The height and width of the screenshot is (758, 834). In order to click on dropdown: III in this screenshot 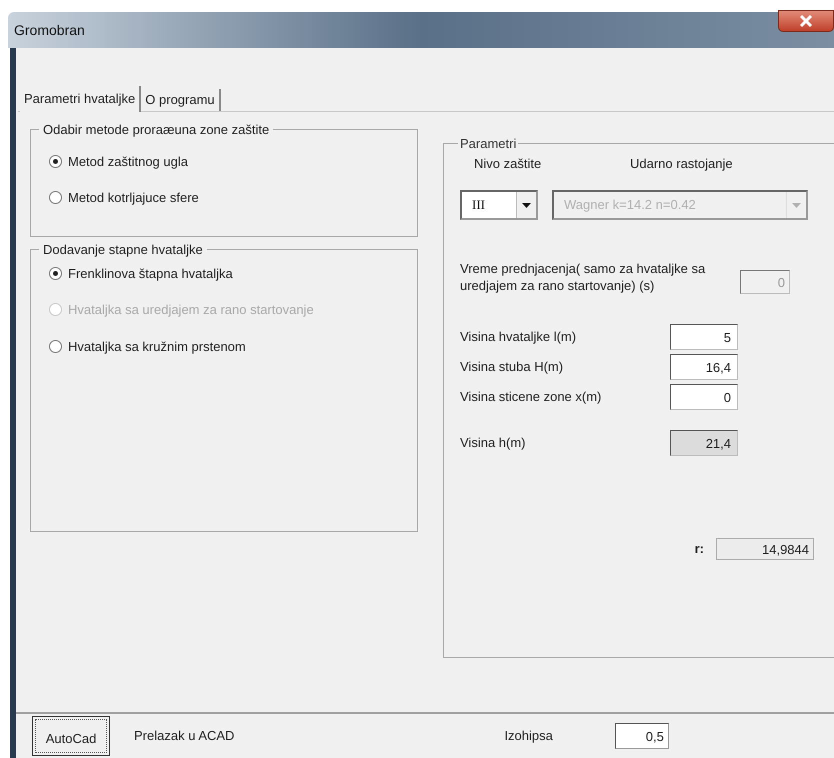, I will do `click(499, 205)`.